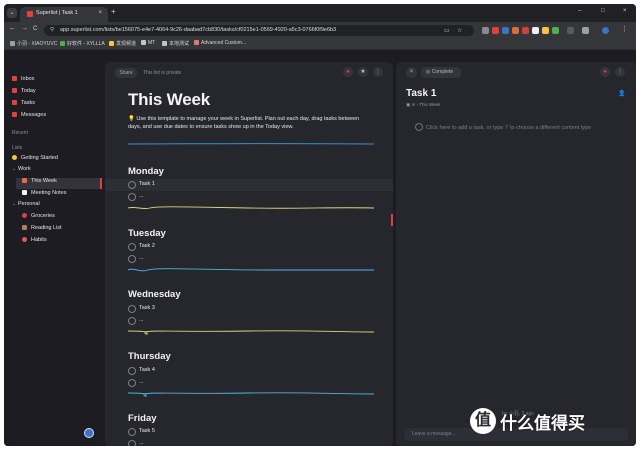 The width and height of the screenshot is (640, 450). Describe the element at coordinates (100, 13) in the screenshot. I see `tab-close-icon: ×` at that location.